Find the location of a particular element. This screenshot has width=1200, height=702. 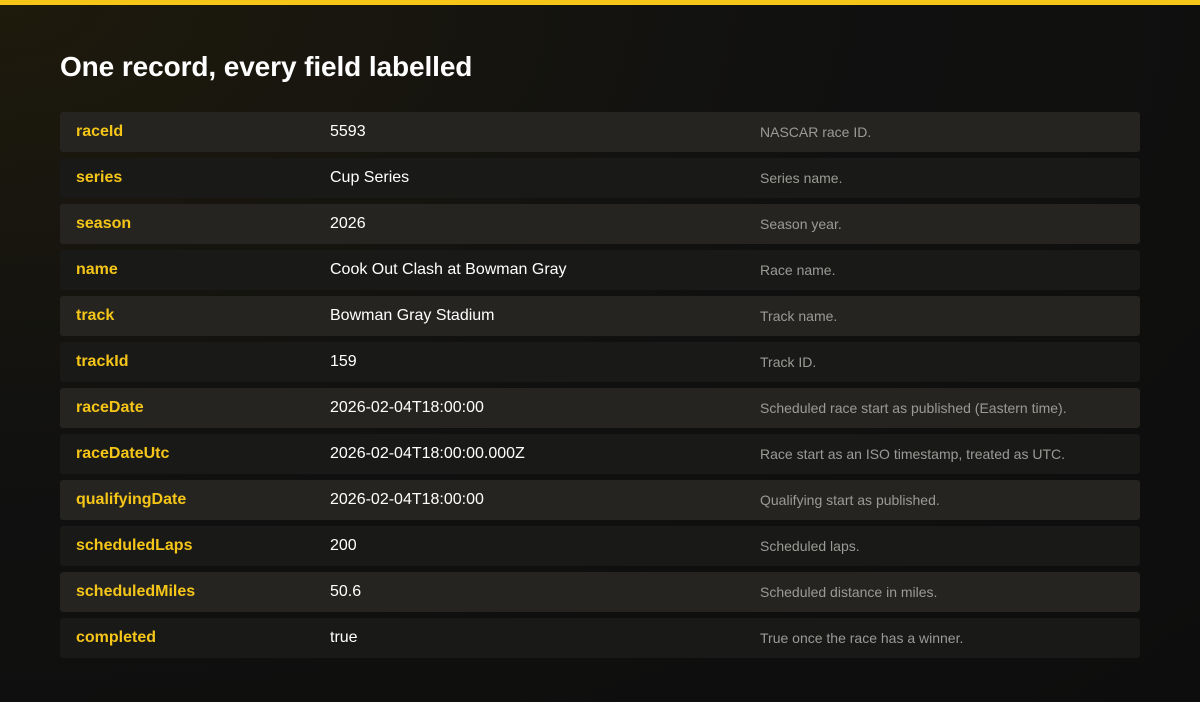

field-description: Race name. is located at coordinates (798, 270).